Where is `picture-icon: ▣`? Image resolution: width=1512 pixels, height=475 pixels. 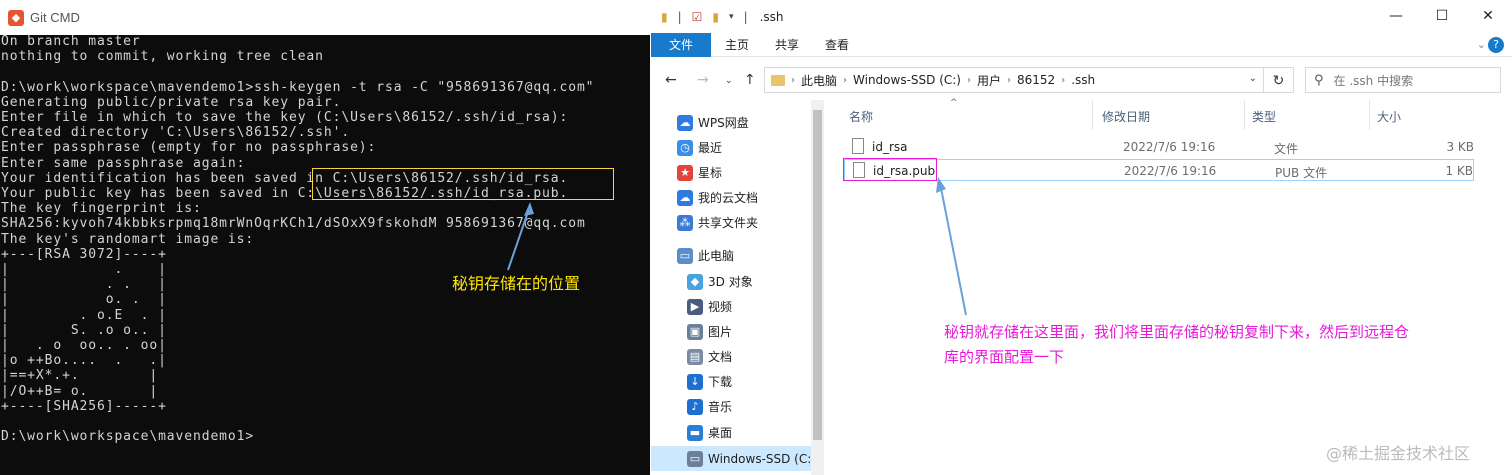
picture-icon: ▣ is located at coordinates (695, 331).